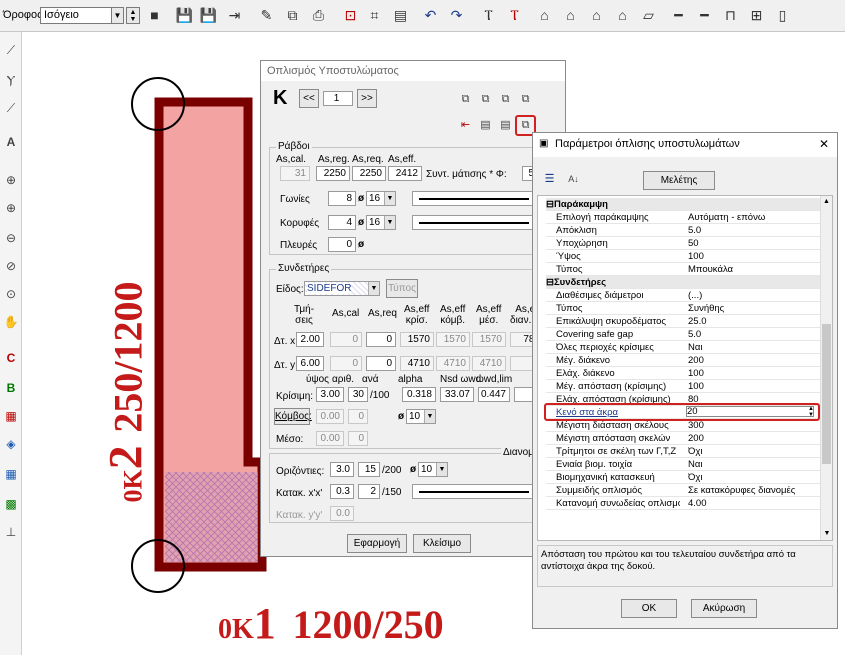  Describe the element at coordinates (480, 222) in the screenshot. I see `top-line-select: ▼` at that location.